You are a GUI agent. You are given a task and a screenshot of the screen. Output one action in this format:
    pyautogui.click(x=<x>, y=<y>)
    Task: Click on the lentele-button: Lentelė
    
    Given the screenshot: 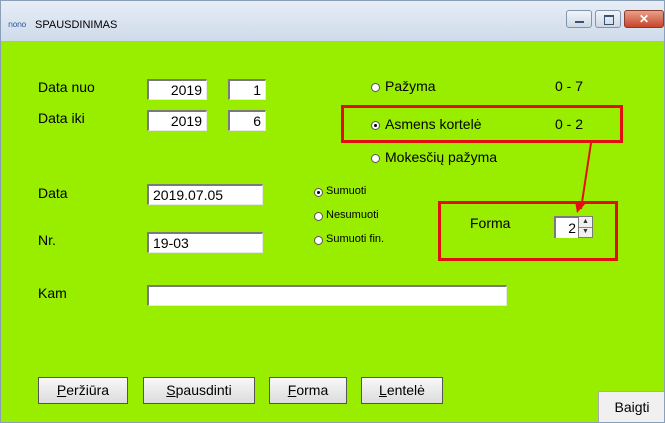 What is the action you would take?
    pyautogui.click(x=402, y=390)
    